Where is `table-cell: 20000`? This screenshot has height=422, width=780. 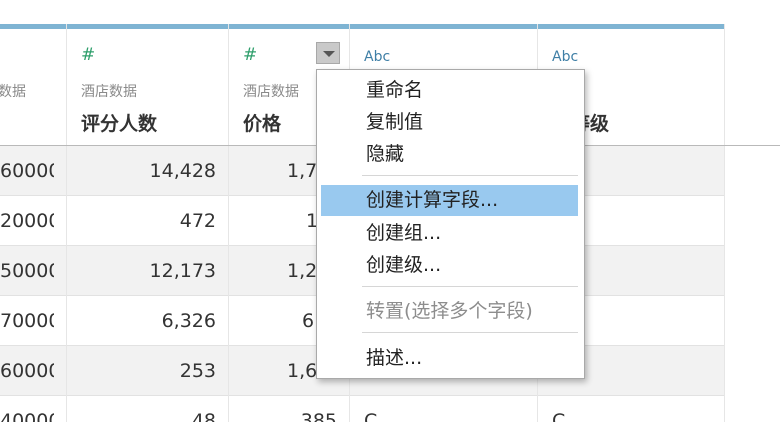 table-cell: 20000 is located at coordinates (27, 221).